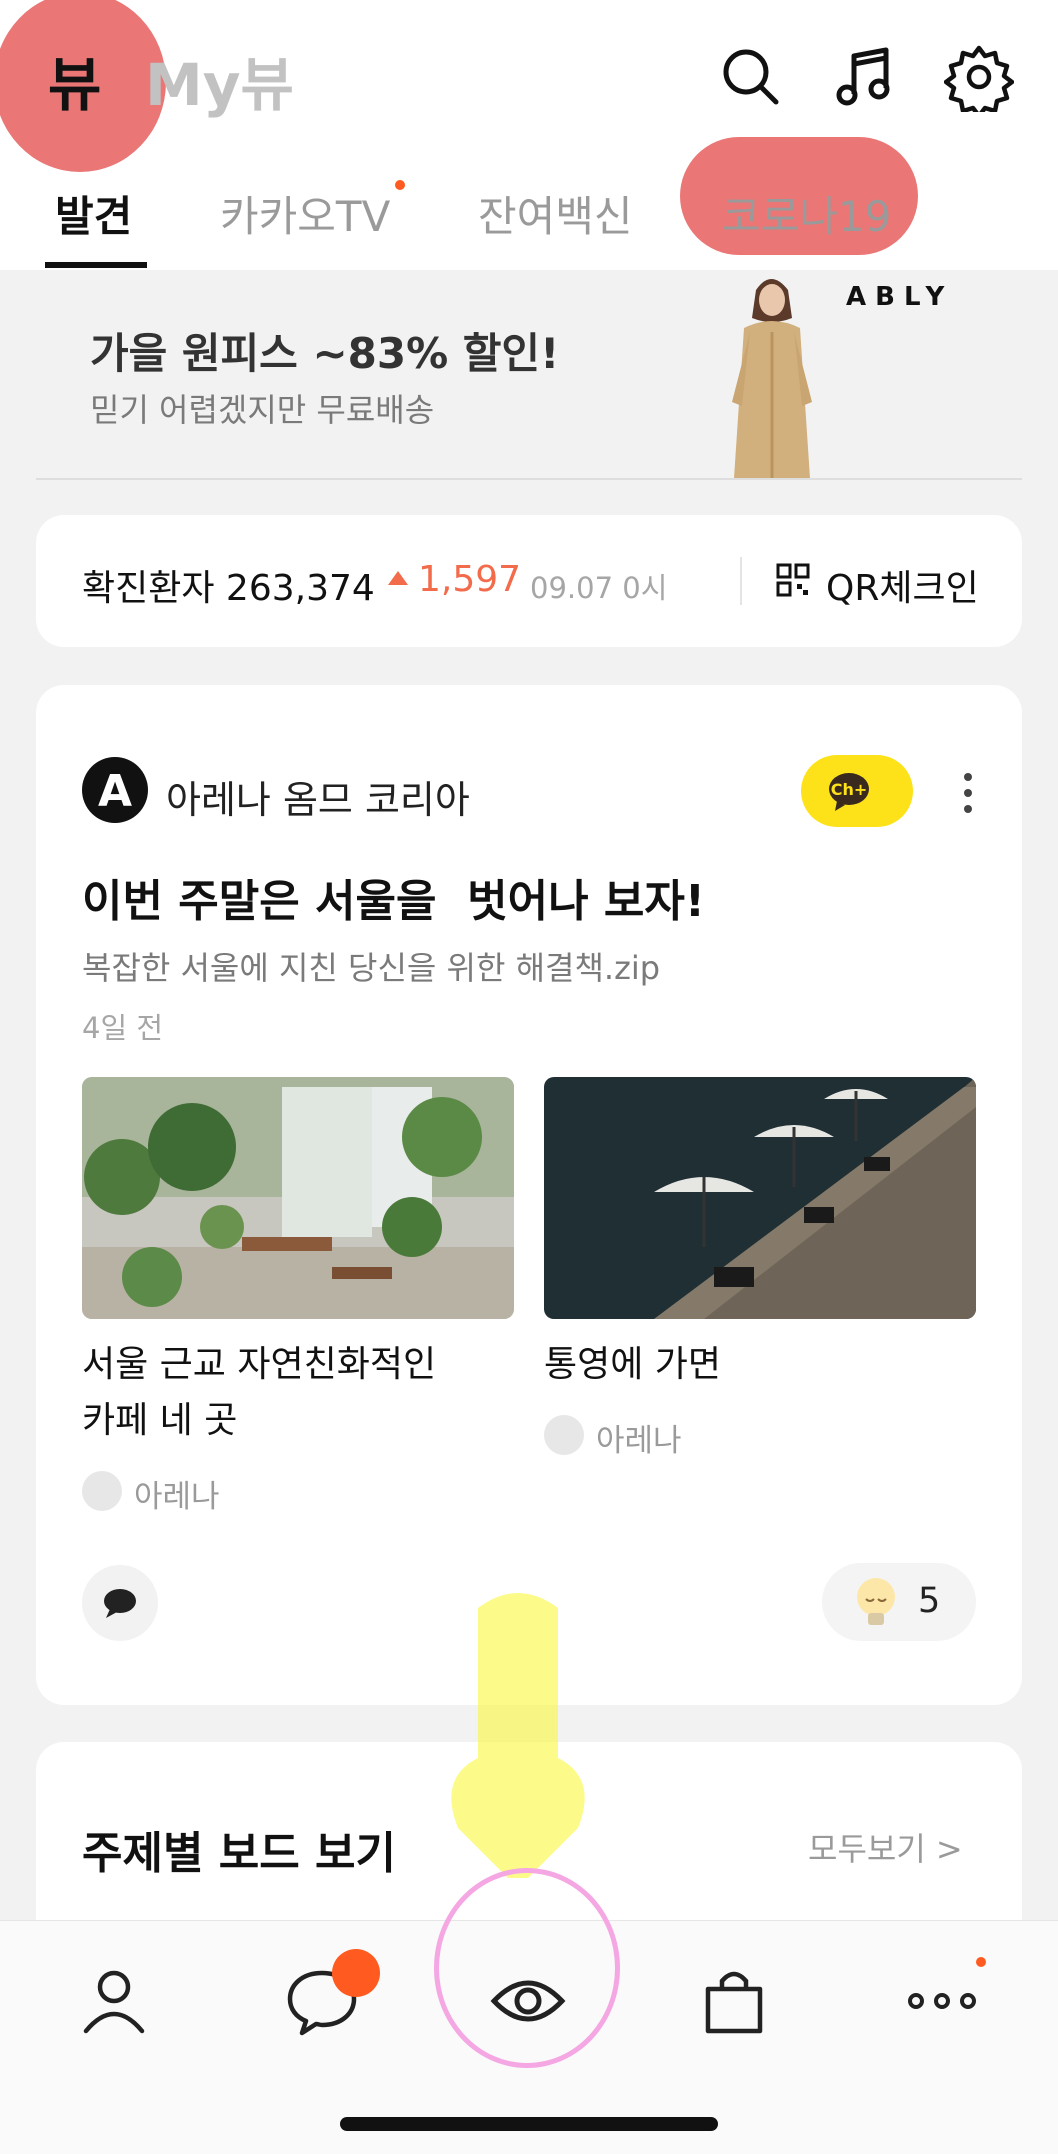  I want to click on more-icon, so click(942, 2001).